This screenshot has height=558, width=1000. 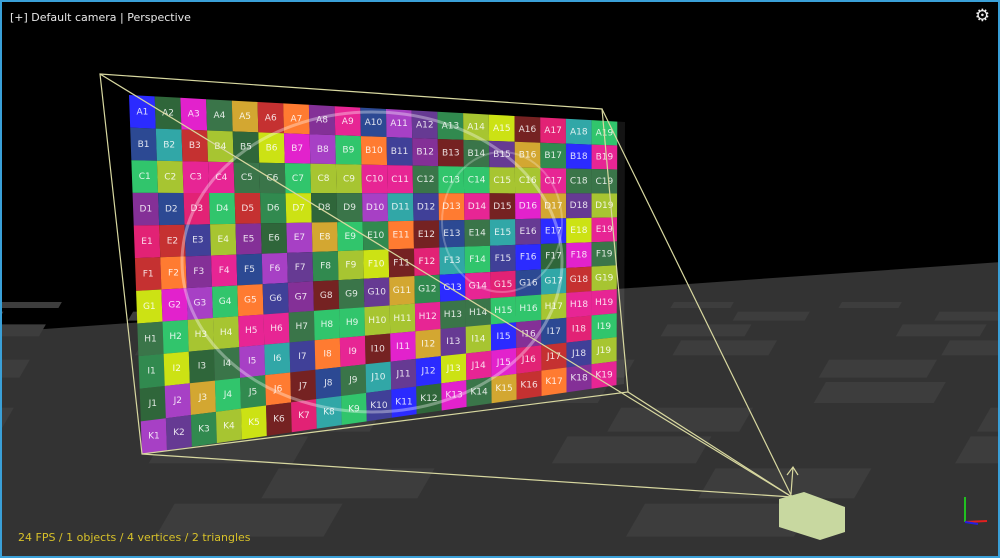 I want to click on gear-icon: ⚙, so click(x=982, y=16).